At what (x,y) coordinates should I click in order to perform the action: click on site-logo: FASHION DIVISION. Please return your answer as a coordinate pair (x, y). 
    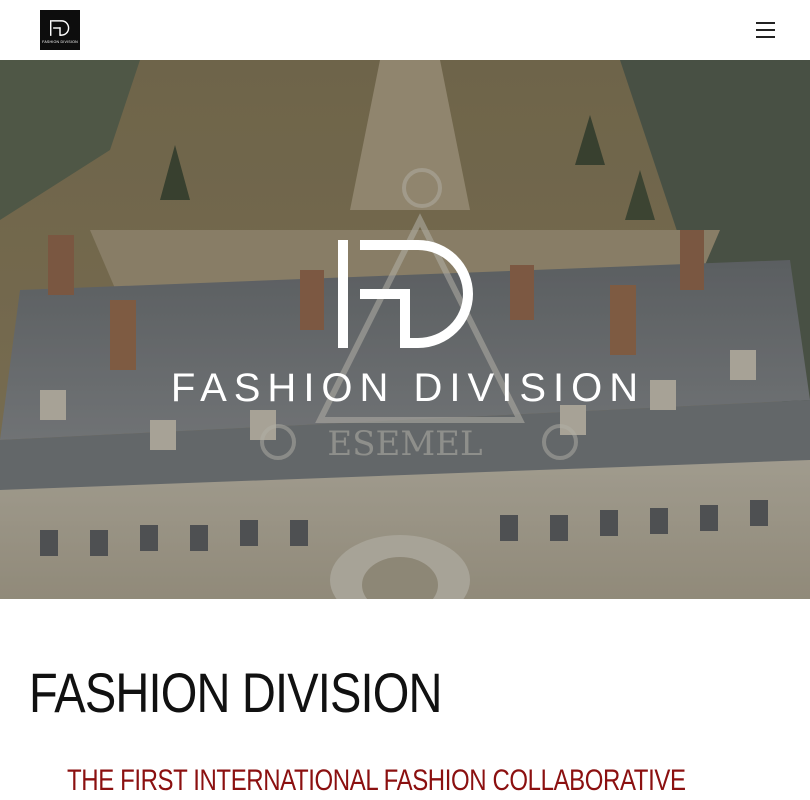
    Looking at the image, I should click on (60, 30).